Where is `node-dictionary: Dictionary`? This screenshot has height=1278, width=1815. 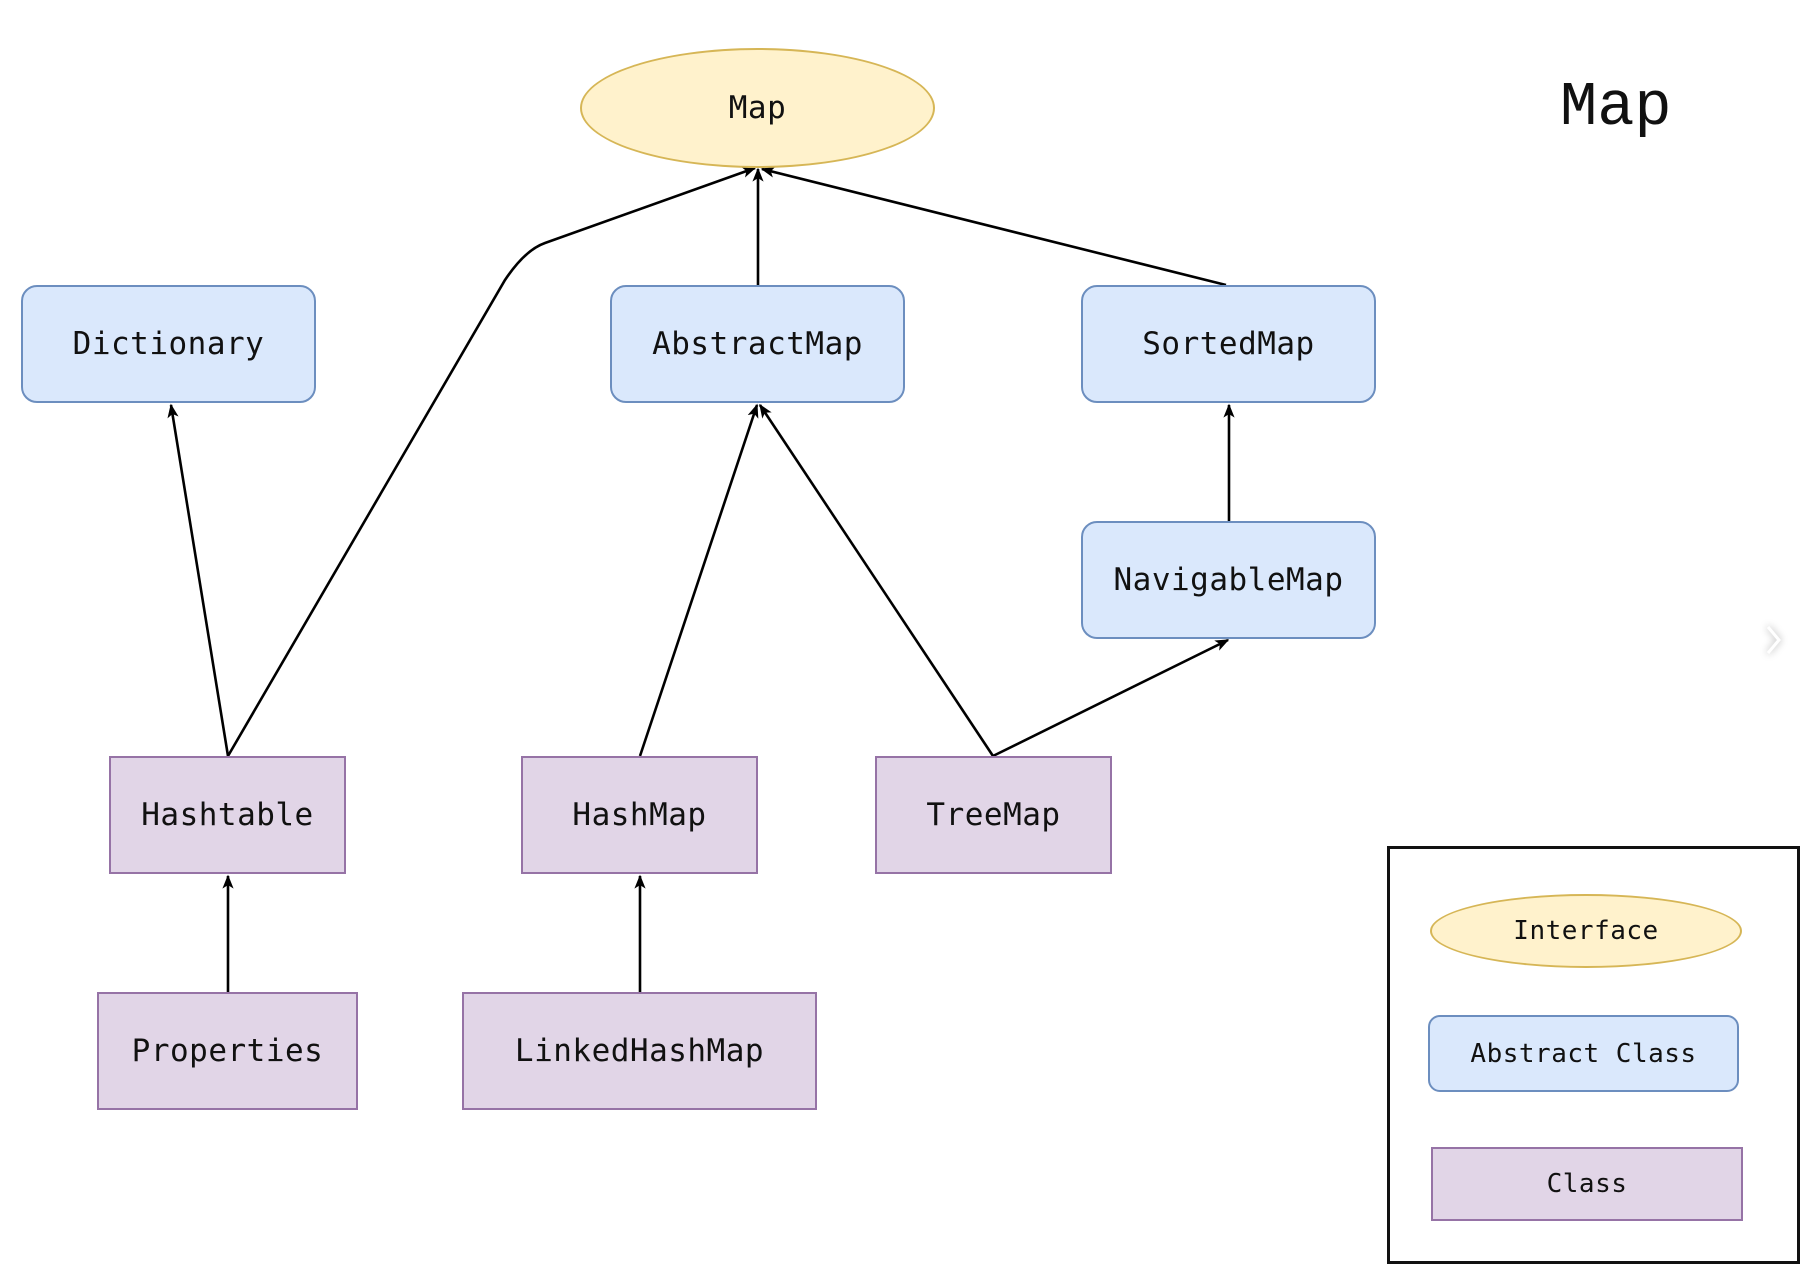 node-dictionary: Dictionary is located at coordinates (168, 344).